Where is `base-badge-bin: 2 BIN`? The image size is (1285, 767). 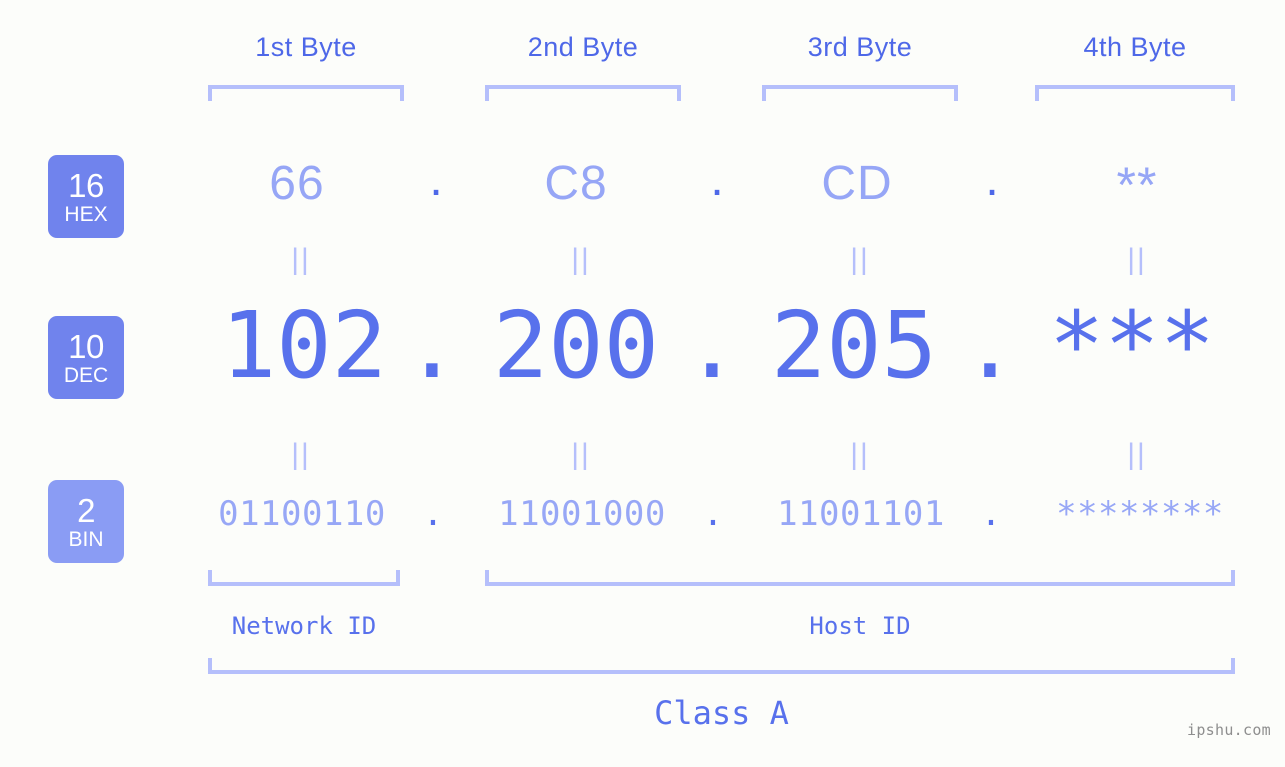
base-badge-bin: 2 BIN is located at coordinates (86, 521).